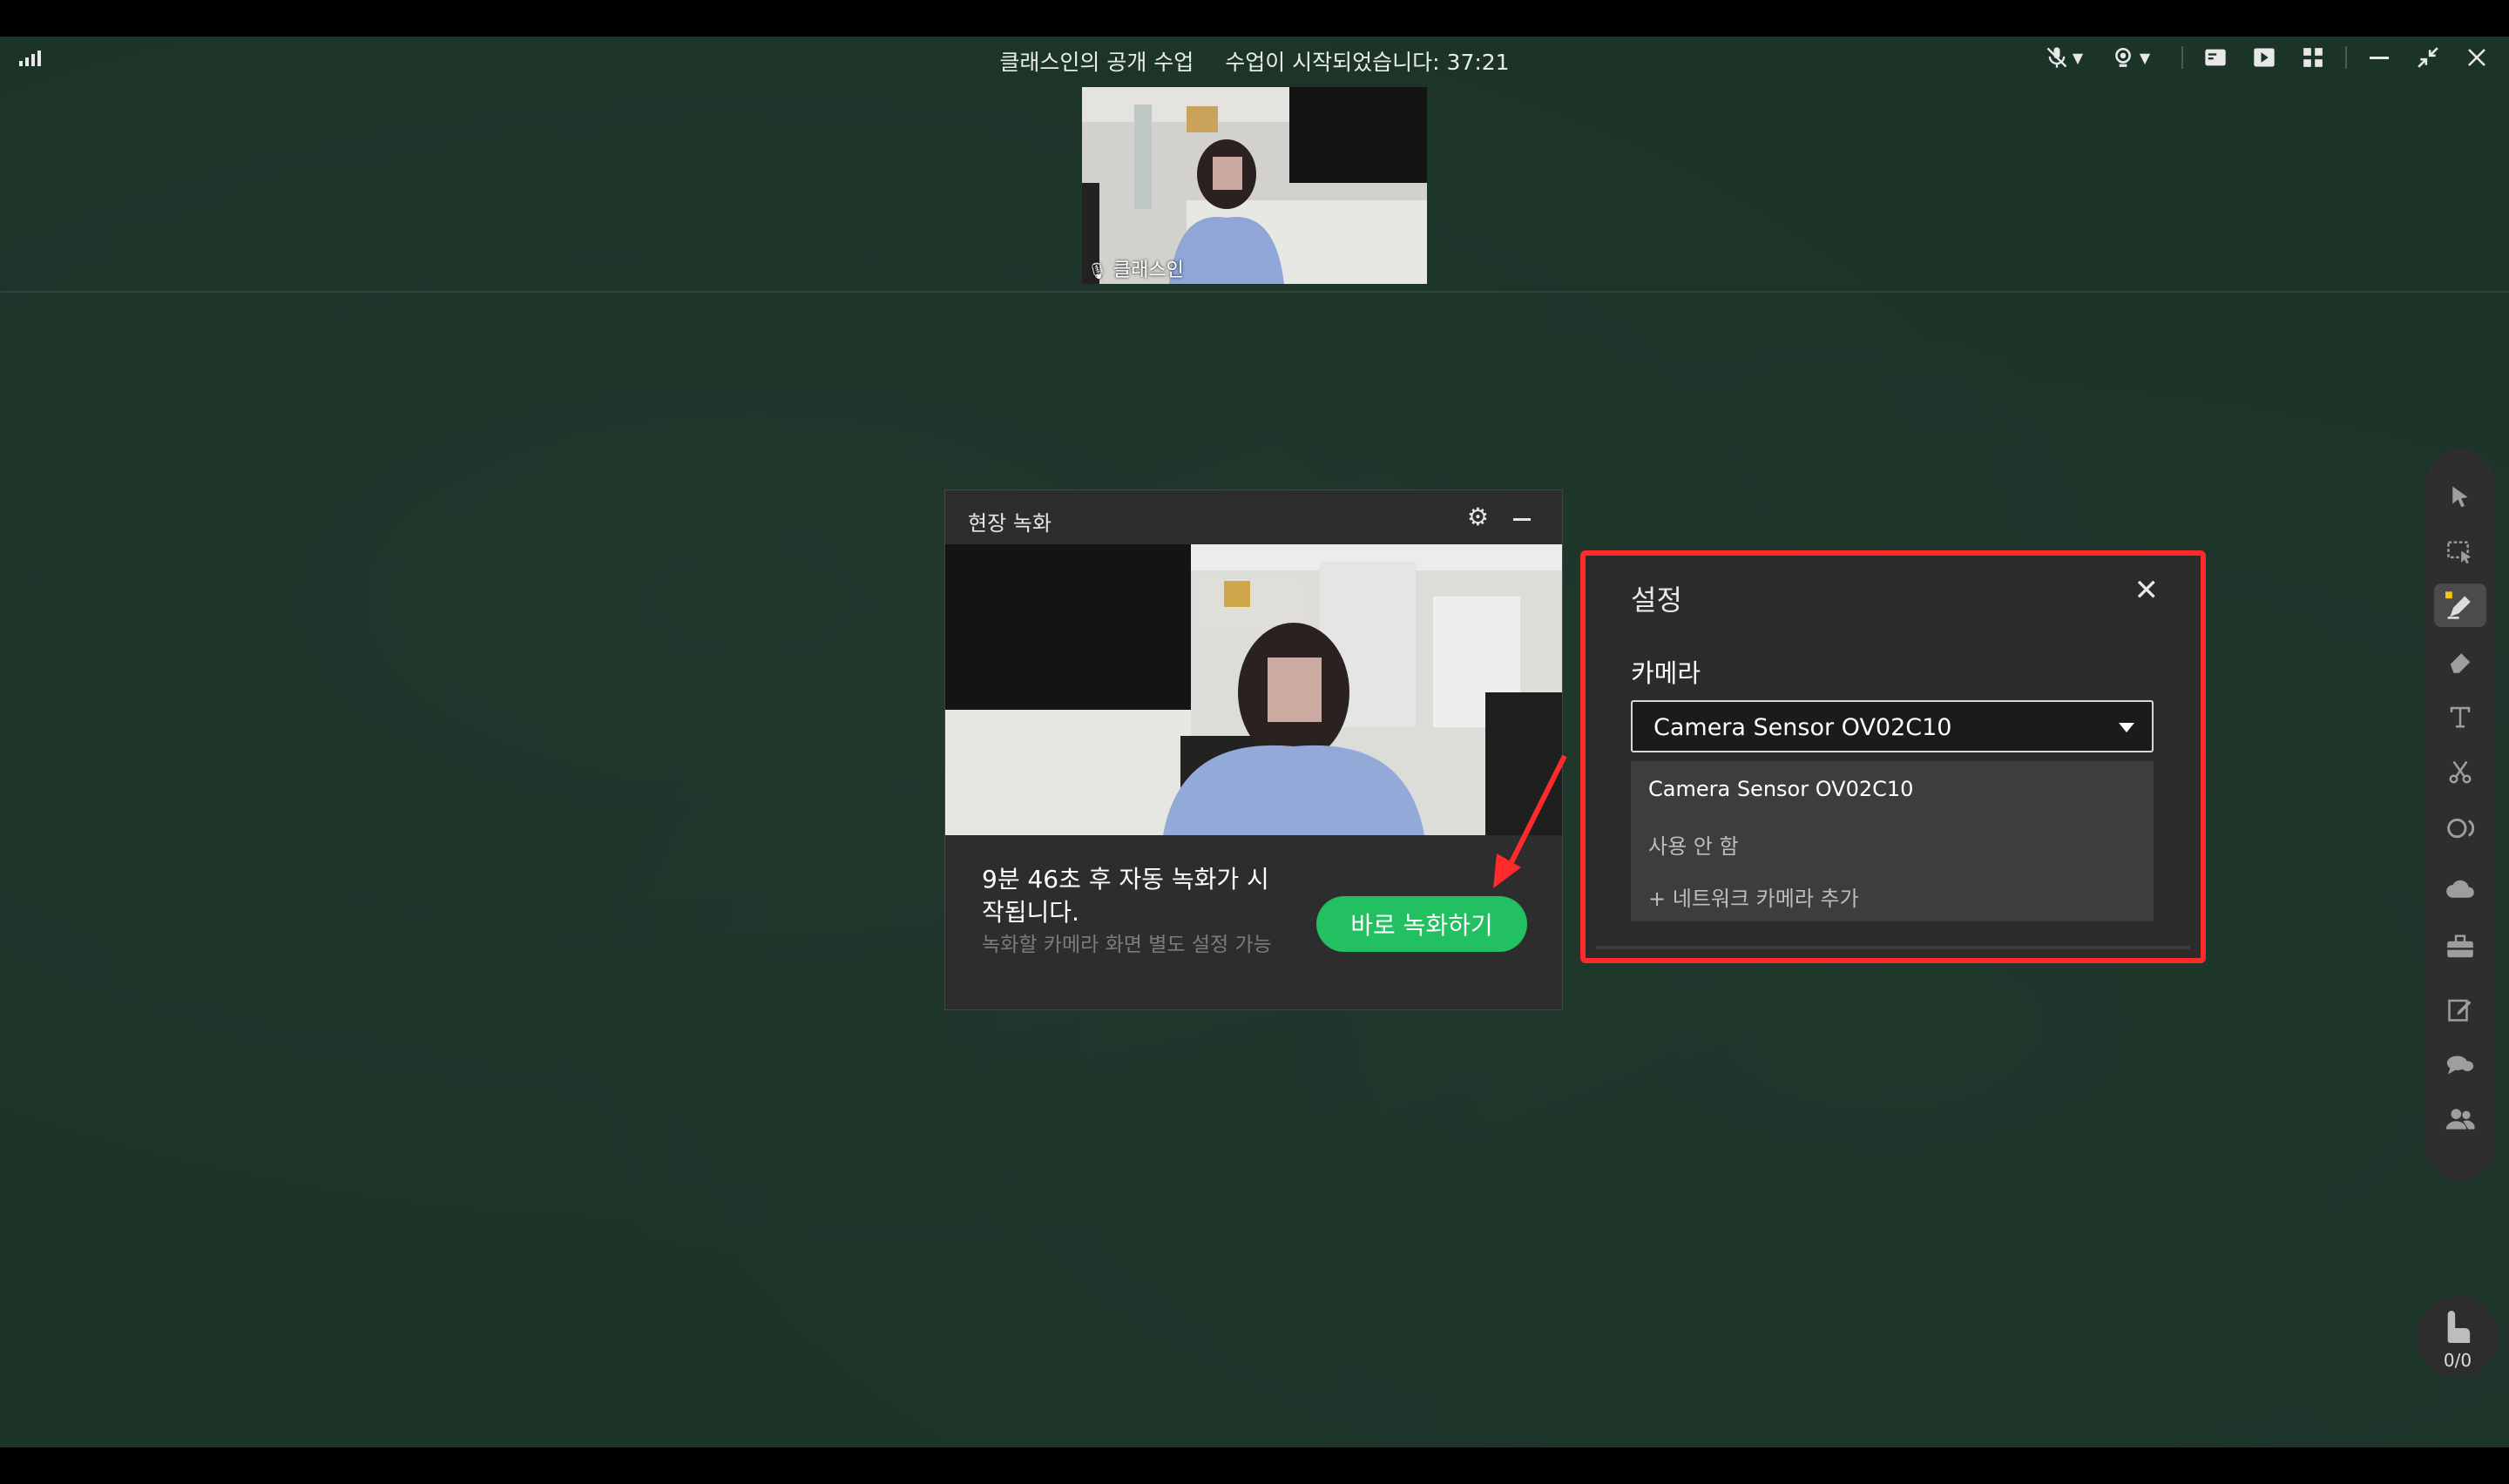  I want to click on camera-option: Camera Sensor OV02C10, so click(1780, 789).